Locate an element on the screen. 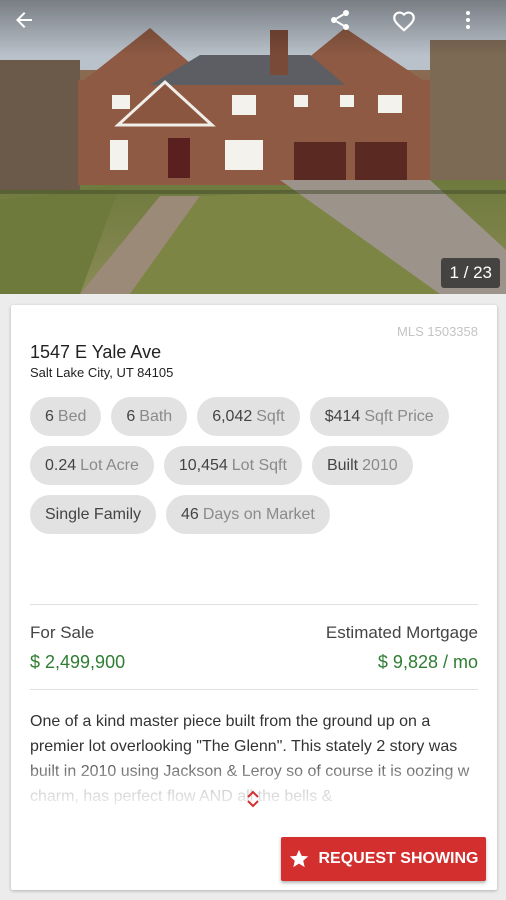  photo-counter: 1 / 23 is located at coordinates (470, 273).